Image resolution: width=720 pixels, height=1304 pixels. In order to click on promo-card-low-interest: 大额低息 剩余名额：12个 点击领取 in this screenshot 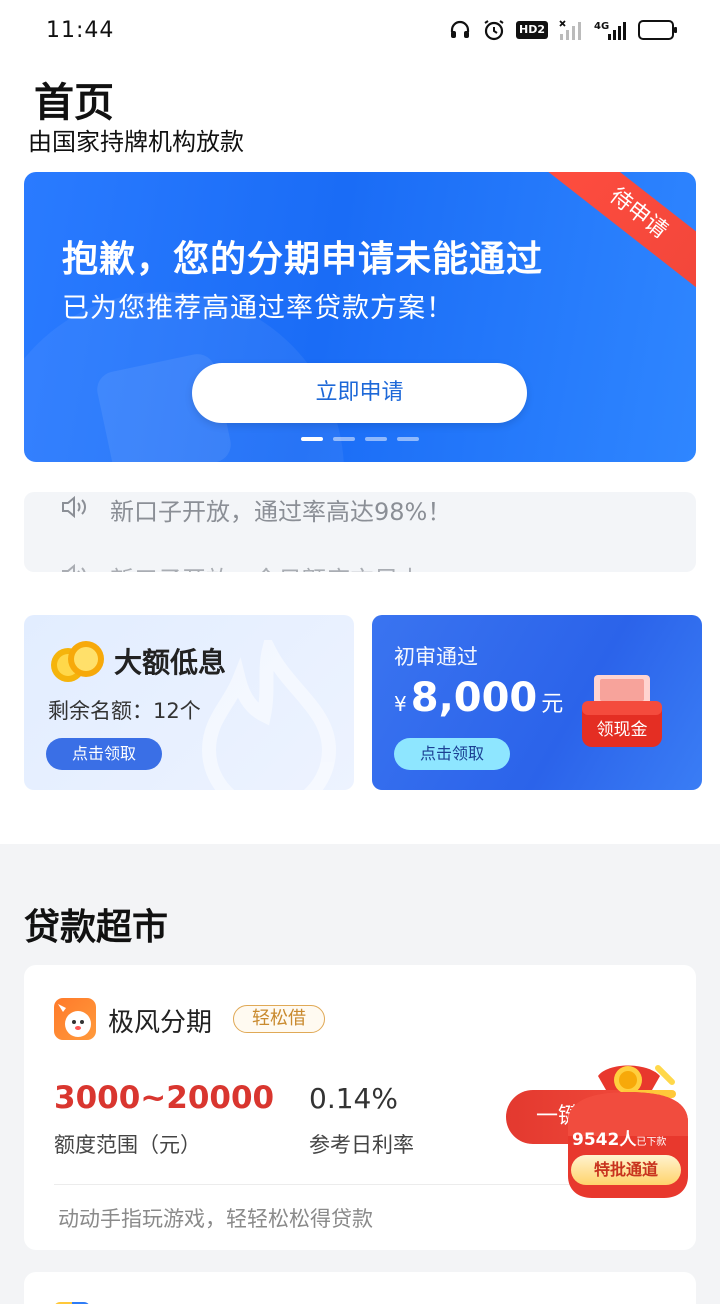, I will do `click(189, 702)`.